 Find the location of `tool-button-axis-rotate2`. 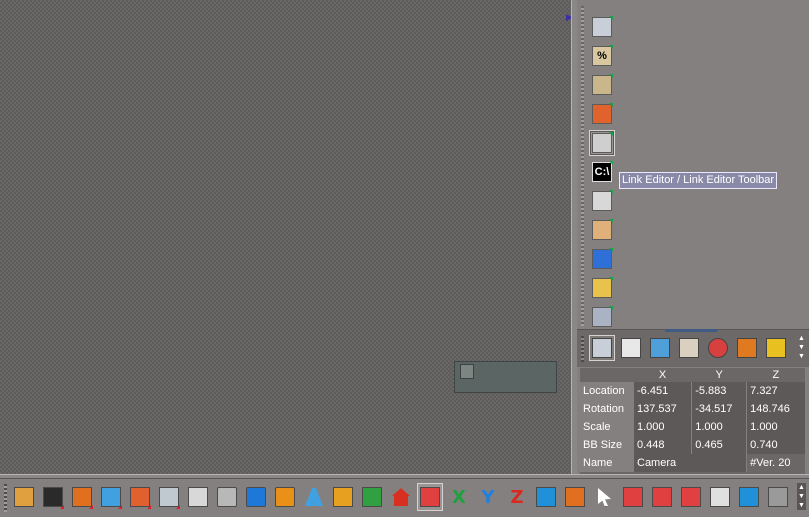

tool-button-axis-rotate2 is located at coordinates (691, 497).